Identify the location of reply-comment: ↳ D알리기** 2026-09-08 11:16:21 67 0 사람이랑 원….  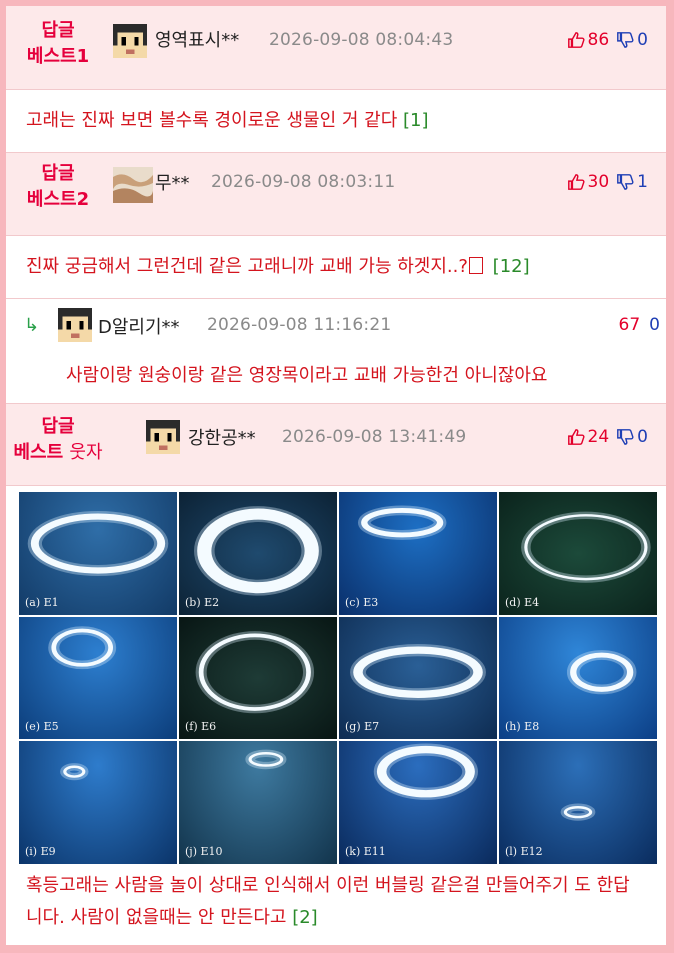
(336, 351).